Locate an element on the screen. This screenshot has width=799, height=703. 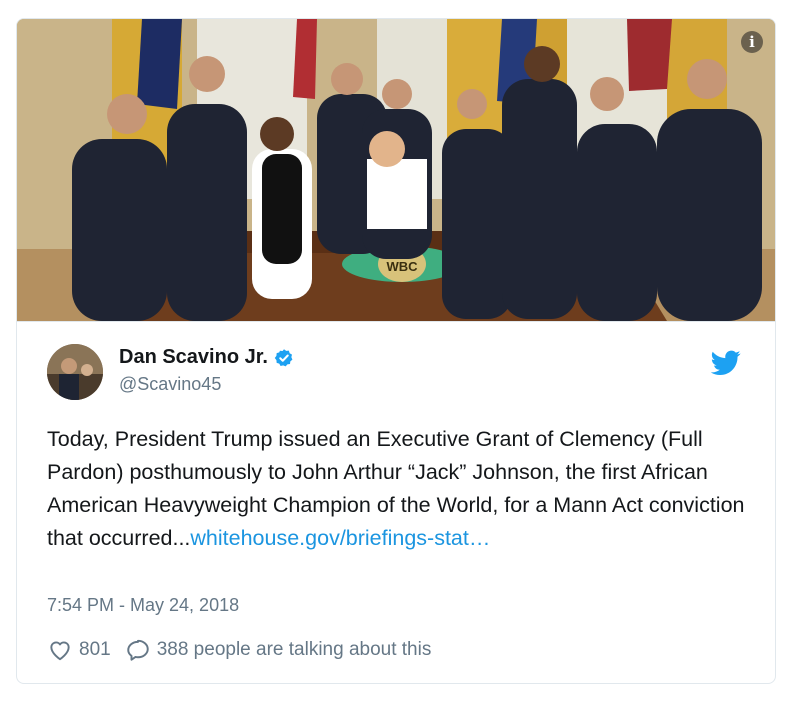
info-icon: i is located at coordinates (752, 42).